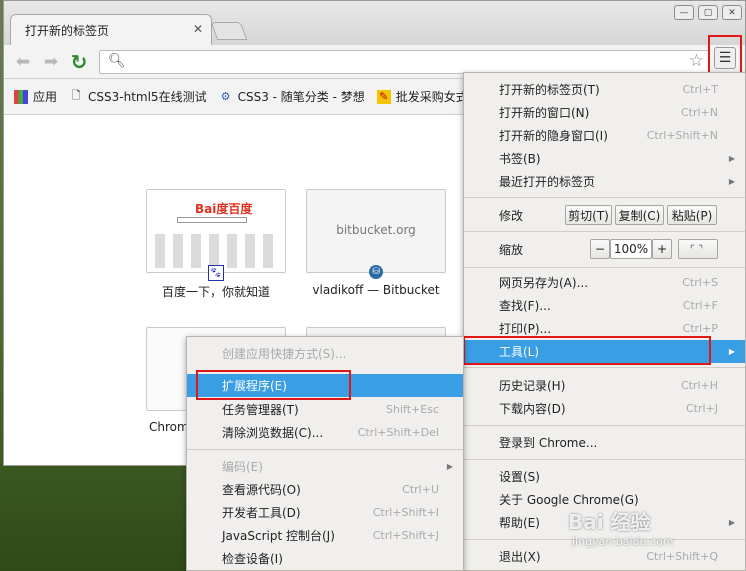 The height and width of the screenshot is (571, 746). Describe the element at coordinates (273, 385) in the screenshot. I see `annotation-box-extensions` at that location.